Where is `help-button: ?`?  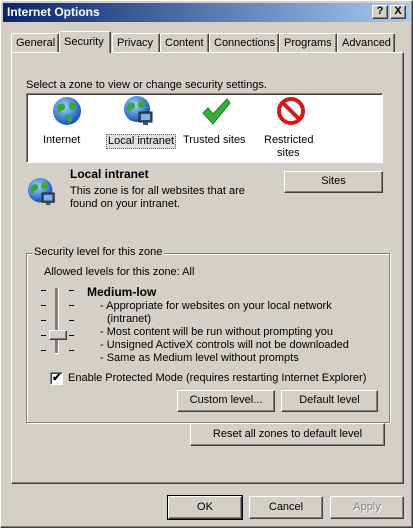 help-button: ? is located at coordinates (380, 12).